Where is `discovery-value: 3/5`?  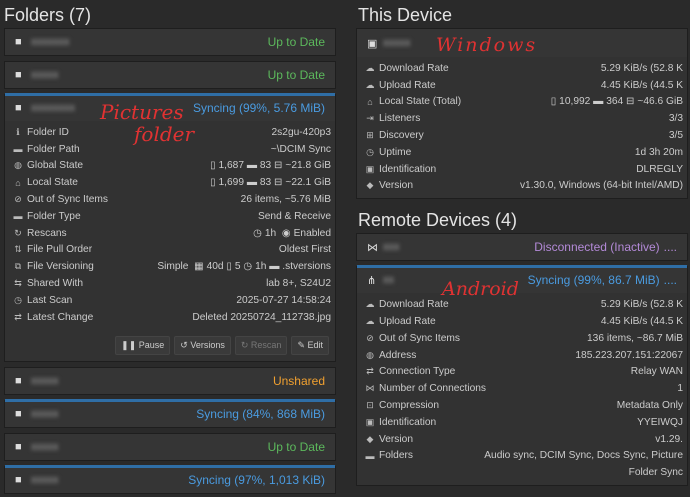
discovery-value: 3/5 is located at coordinates (676, 135).